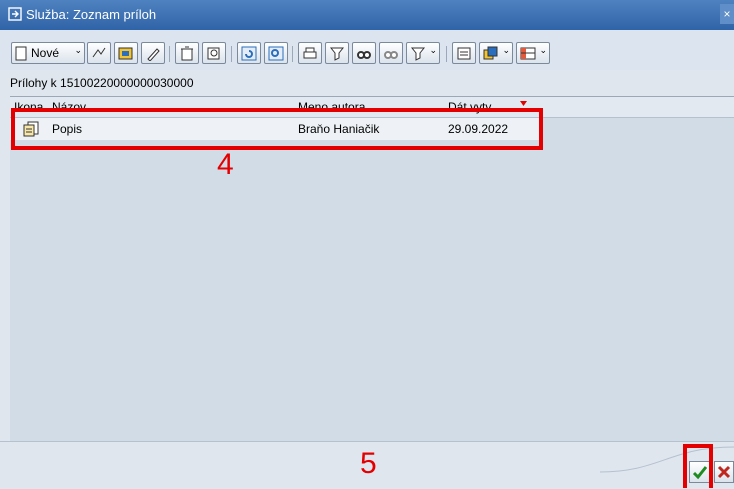  I want to click on print-button, so click(310, 53).